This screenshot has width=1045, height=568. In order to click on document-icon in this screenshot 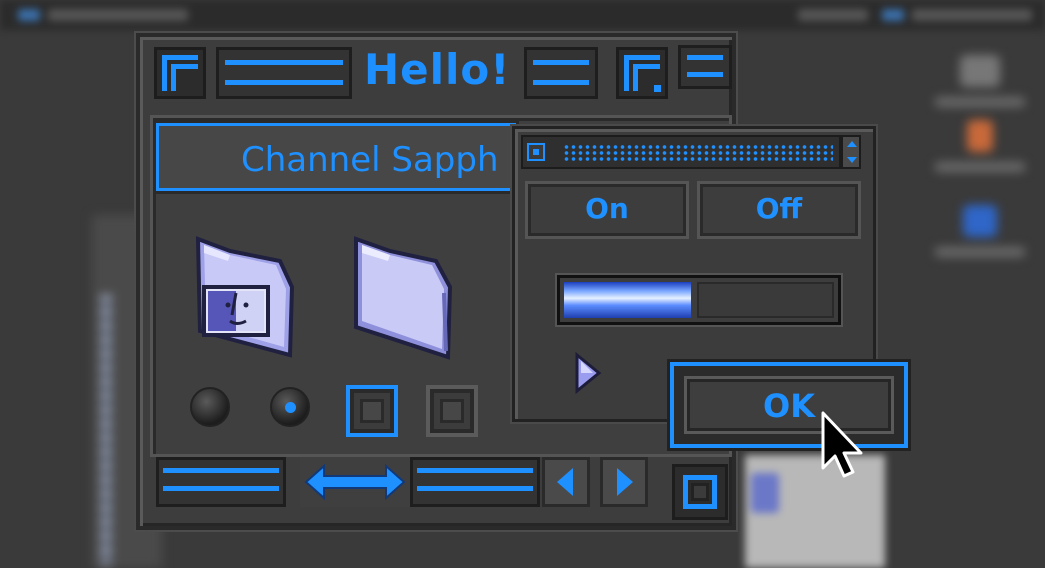, I will do `click(980, 221)`.